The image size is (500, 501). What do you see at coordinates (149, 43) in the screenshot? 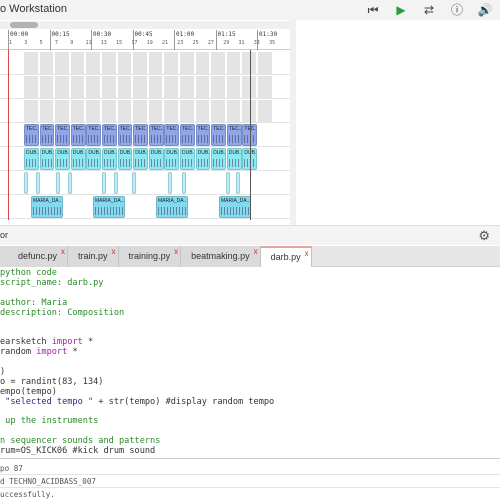
I see `measure-label: 19` at bounding box center [149, 43].